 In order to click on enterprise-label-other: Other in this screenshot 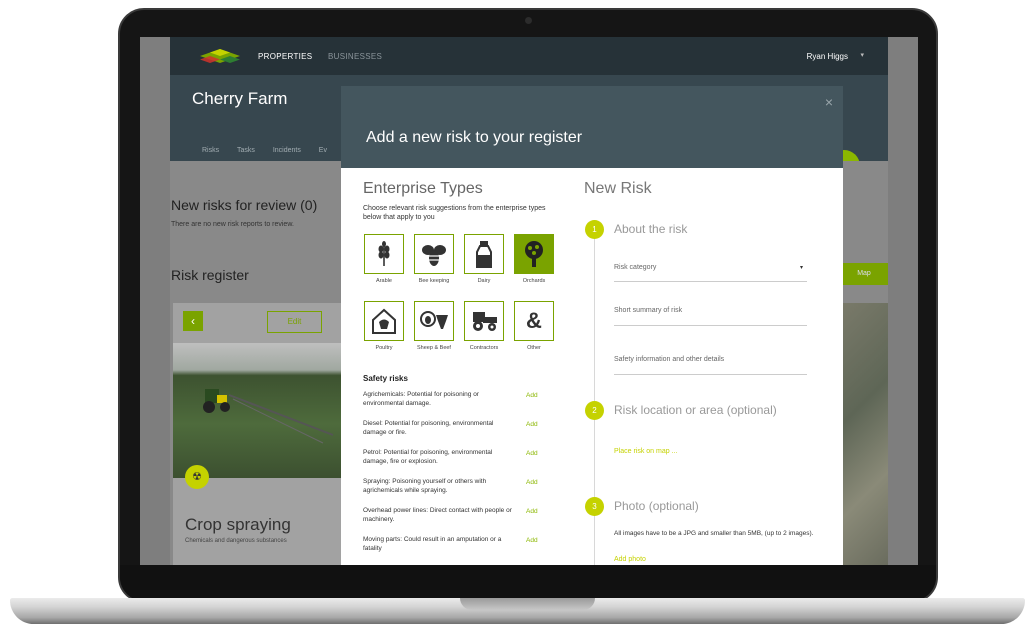, I will do `click(534, 348)`.